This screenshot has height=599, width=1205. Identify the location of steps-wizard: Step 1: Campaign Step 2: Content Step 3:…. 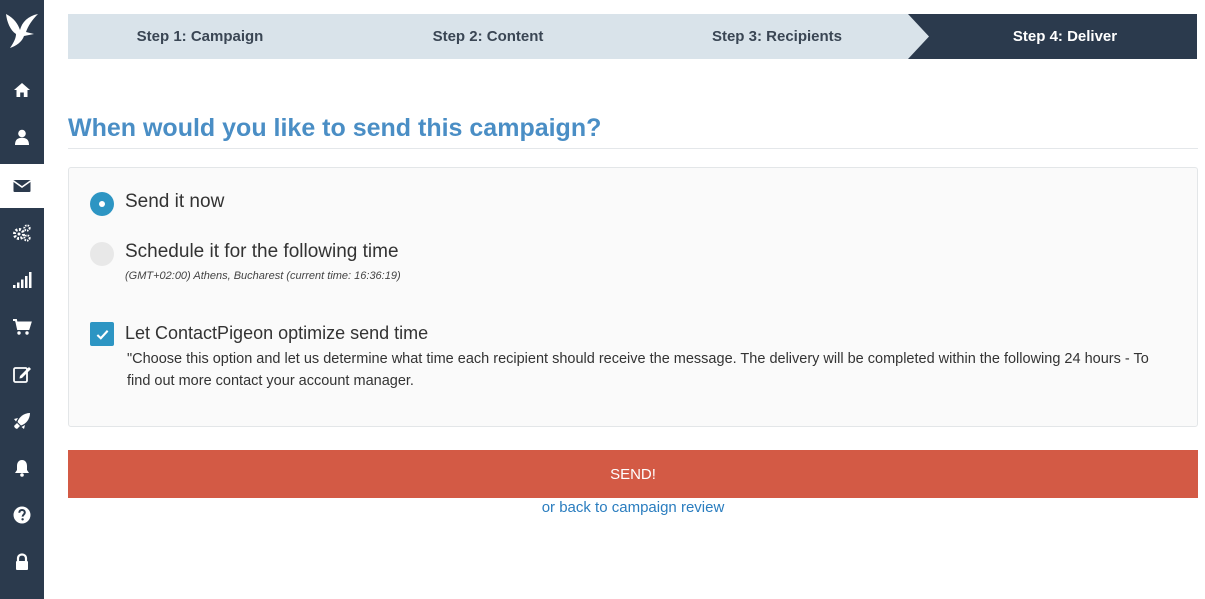
(632, 36).